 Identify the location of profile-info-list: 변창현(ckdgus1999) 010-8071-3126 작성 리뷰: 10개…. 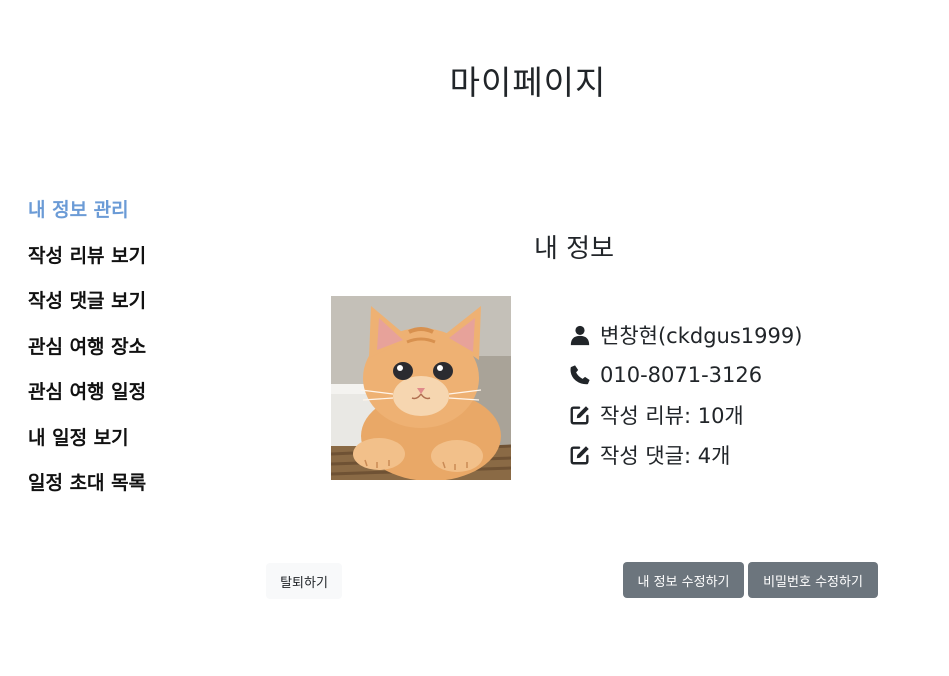
(685, 395).